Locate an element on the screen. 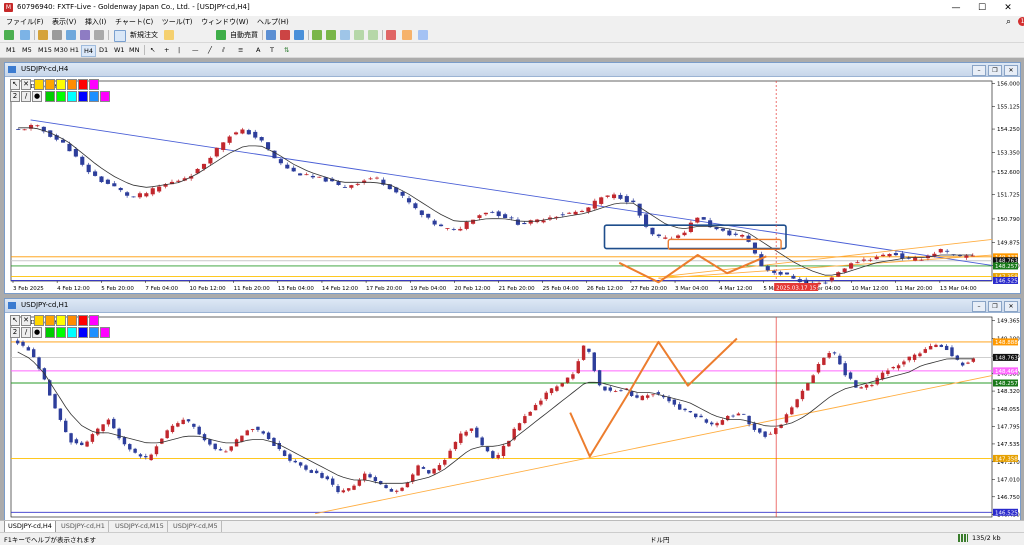  close-button: ✕ is located at coordinates (1008, 8).